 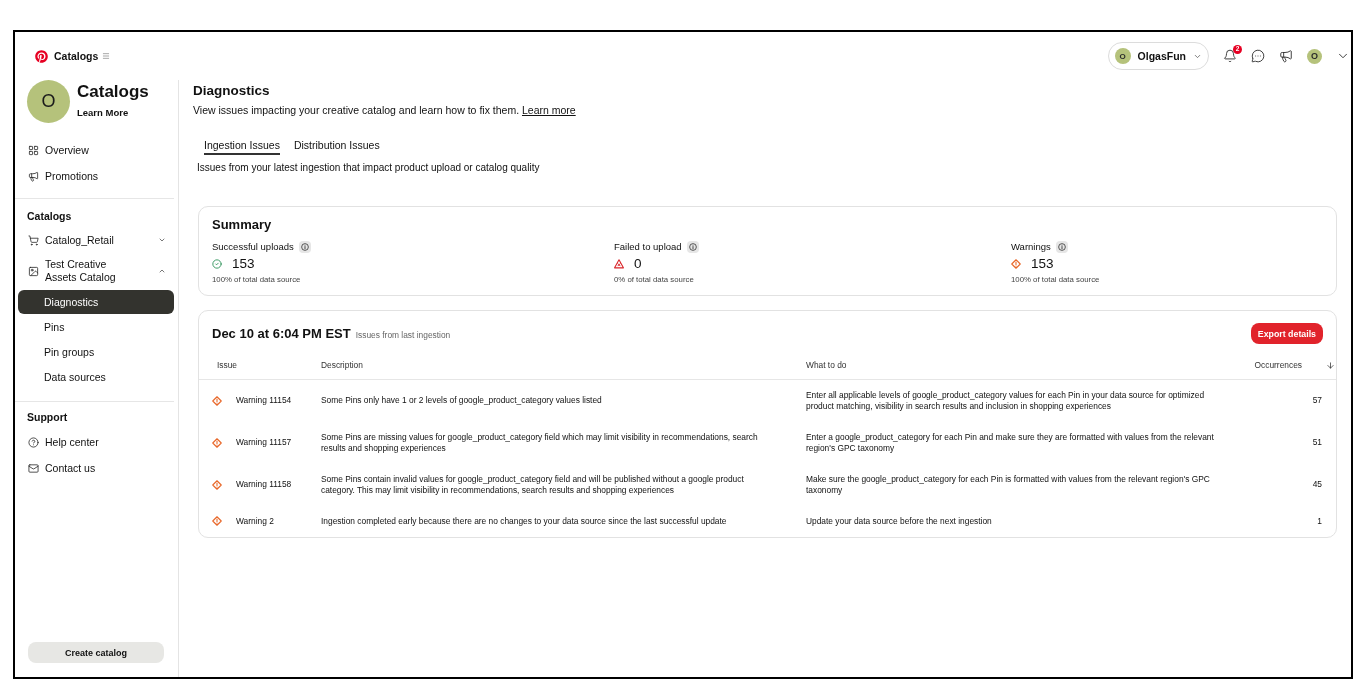 What do you see at coordinates (385, 110) in the screenshot?
I see `page-description: View issues impacting your creative catalog and learn how to fix them. Learn more` at bounding box center [385, 110].